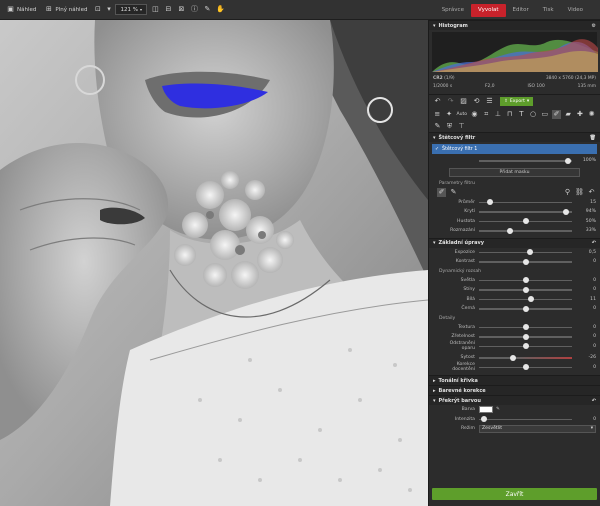  I want to click on dyn-svetla-slider, so click(525, 280).